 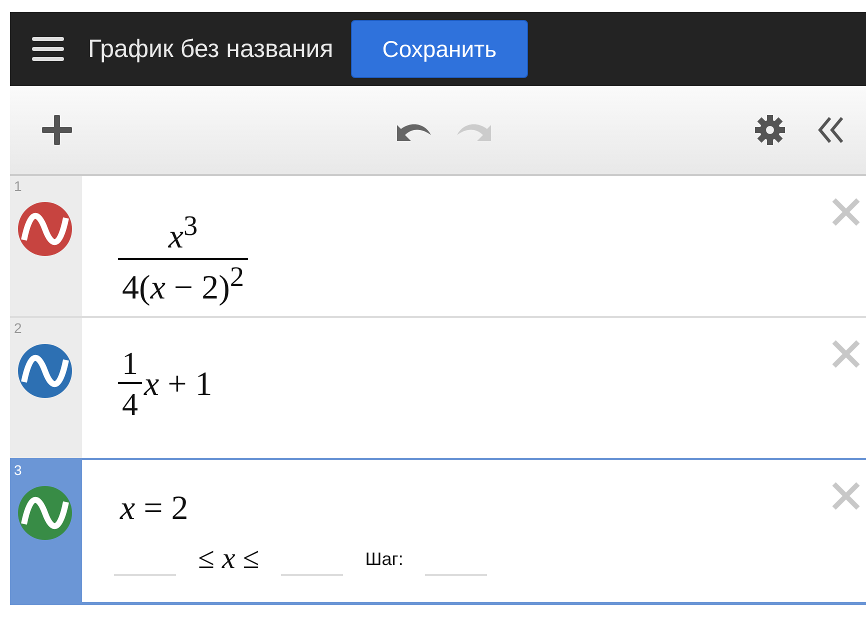 I want to click on menu-icon, so click(x=48, y=49).